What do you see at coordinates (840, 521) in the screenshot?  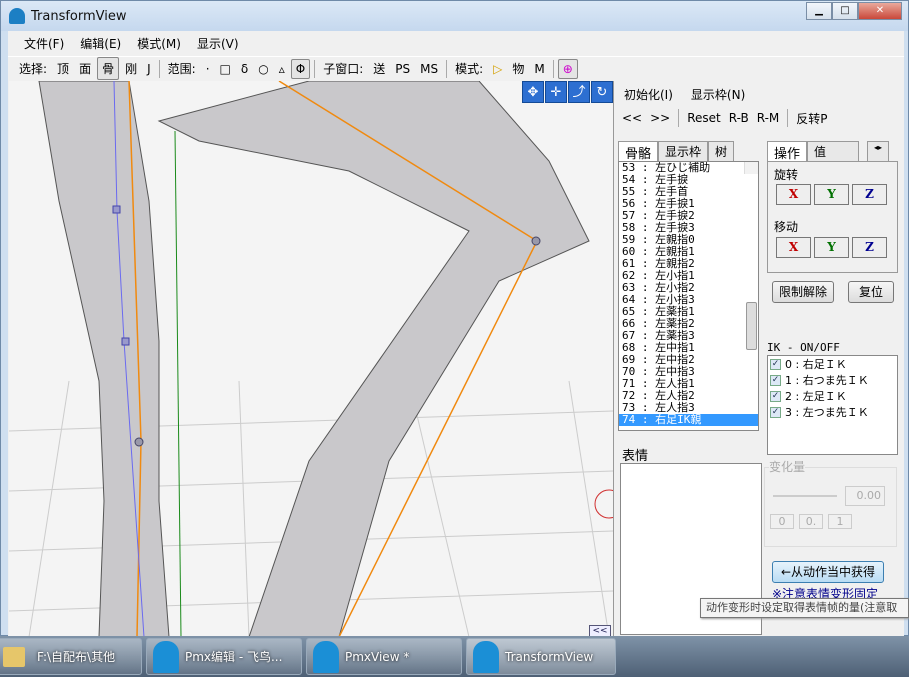 I see `set-one-button: 1` at bounding box center [840, 521].